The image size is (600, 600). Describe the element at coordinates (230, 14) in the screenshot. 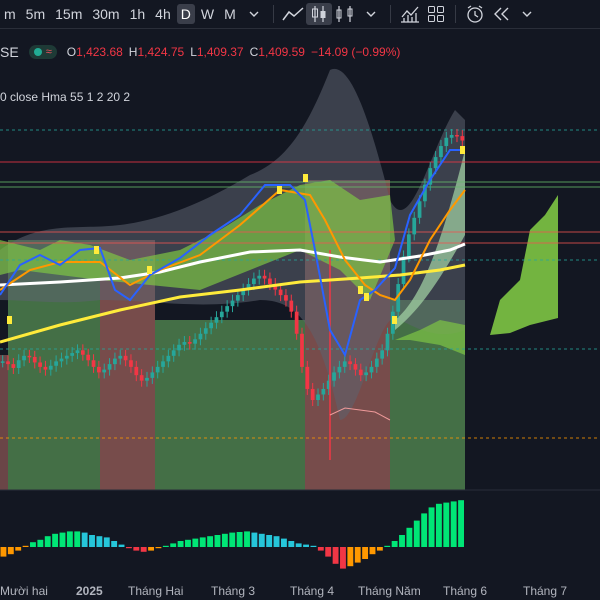

I see `timeframe-M: M` at that location.